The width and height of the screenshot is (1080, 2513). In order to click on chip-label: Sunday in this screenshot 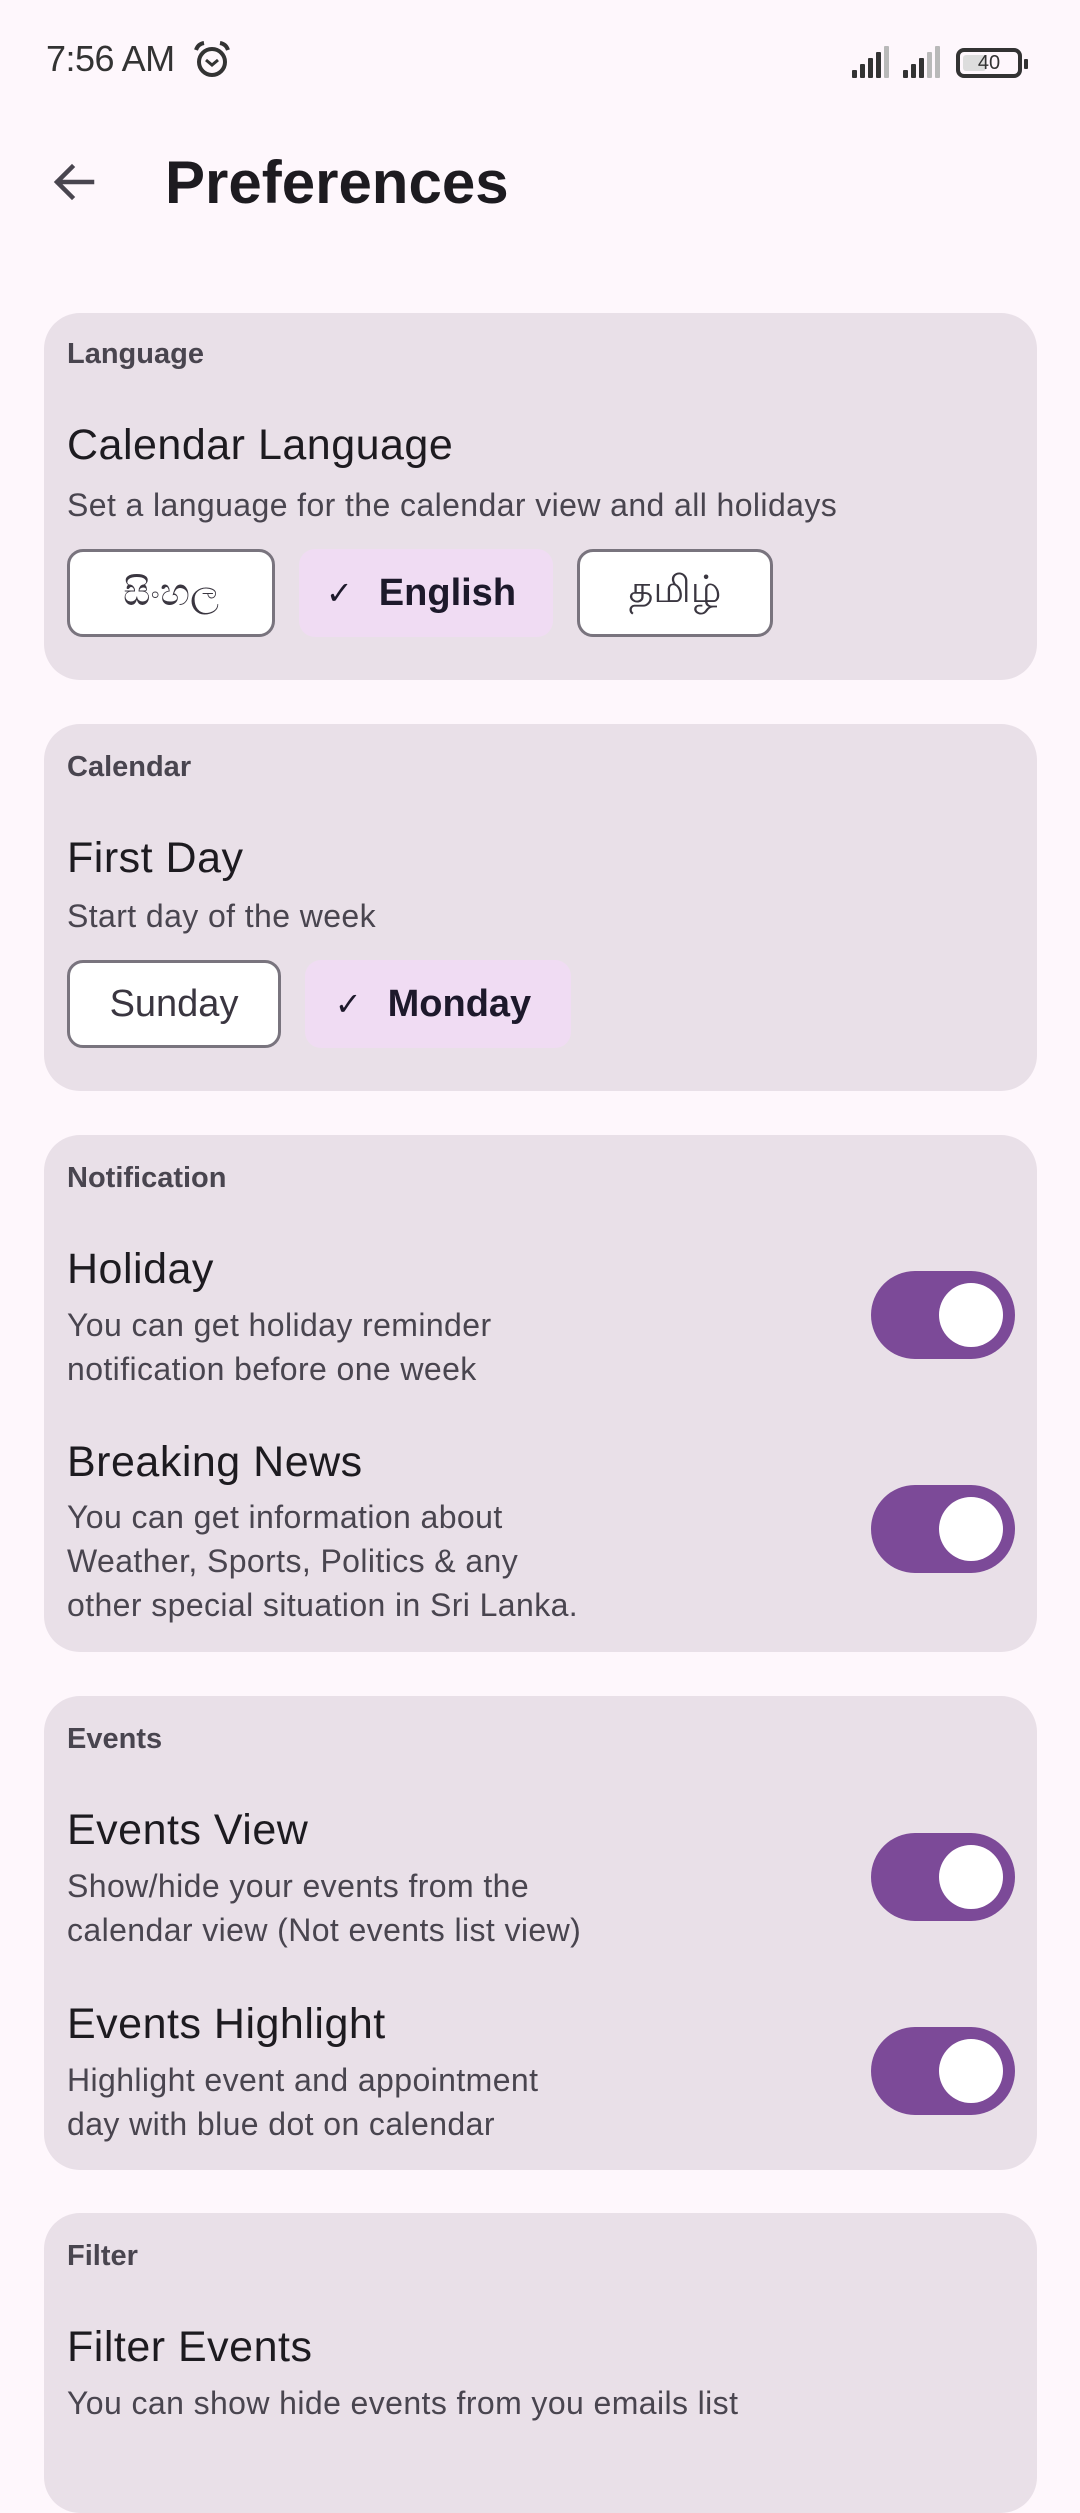, I will do `click(174, 1003)`.